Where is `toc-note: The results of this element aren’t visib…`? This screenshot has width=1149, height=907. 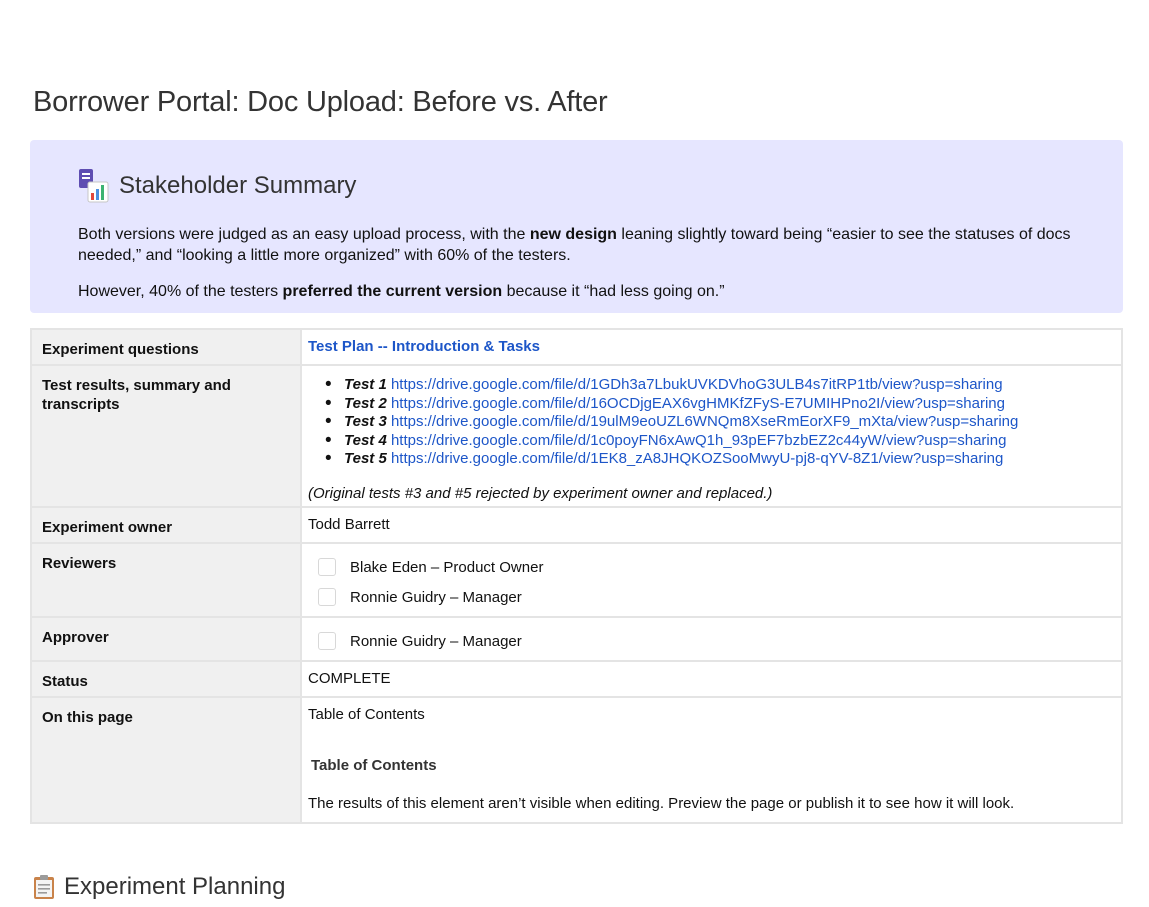
toc-note: The results of this element aren’t visib… is located at coordinates (661, 803).